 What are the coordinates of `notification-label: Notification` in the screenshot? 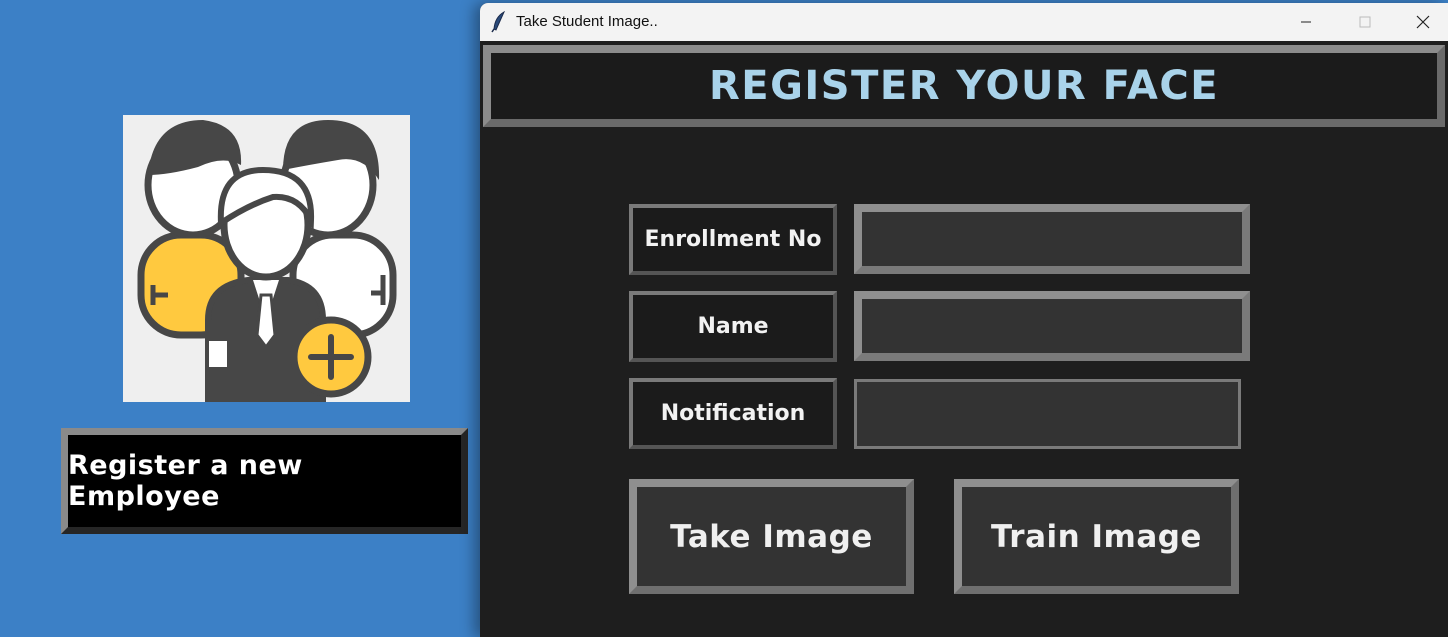 It's located at (733, 413).